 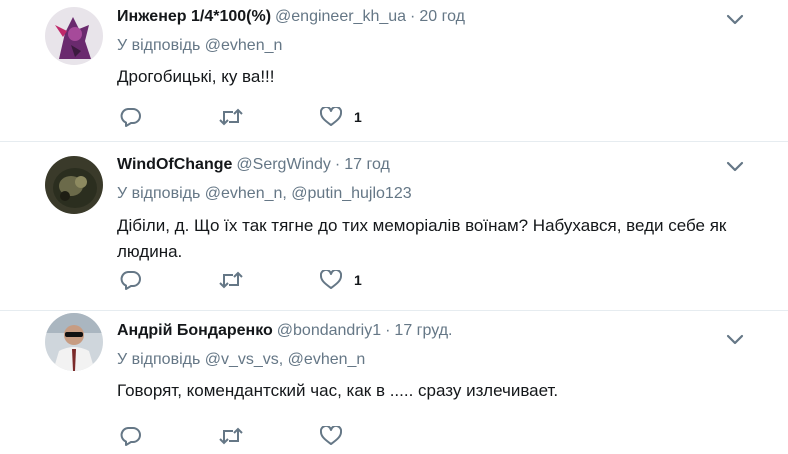 I want to click on tweet-header: Андрій Бондаренко @bondandriy1 · 17 груд., so click(x=284, y=331).